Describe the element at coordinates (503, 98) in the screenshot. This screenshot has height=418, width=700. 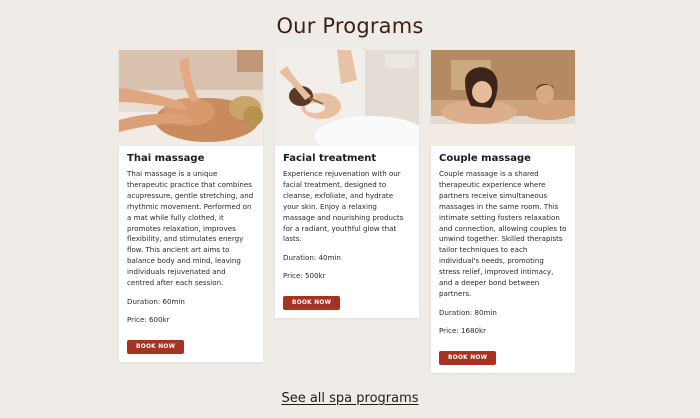
I see `couple-massage-photo` at that location.